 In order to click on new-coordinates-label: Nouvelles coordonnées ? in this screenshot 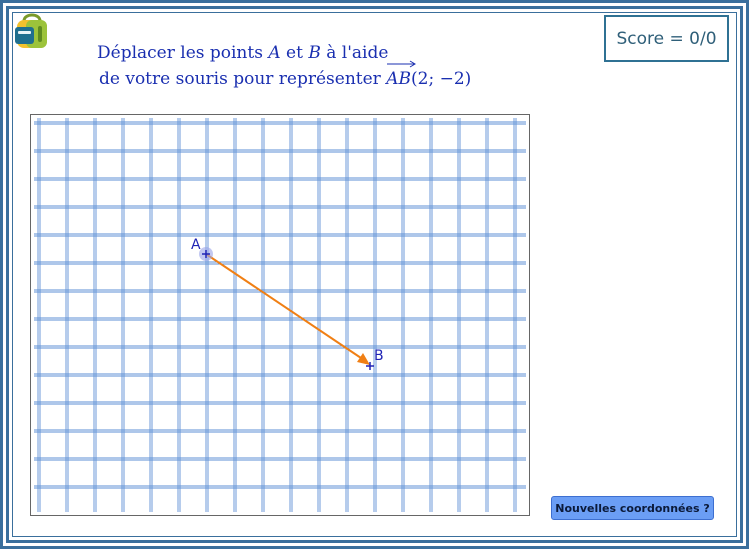, I will do `click(632, 508)`.